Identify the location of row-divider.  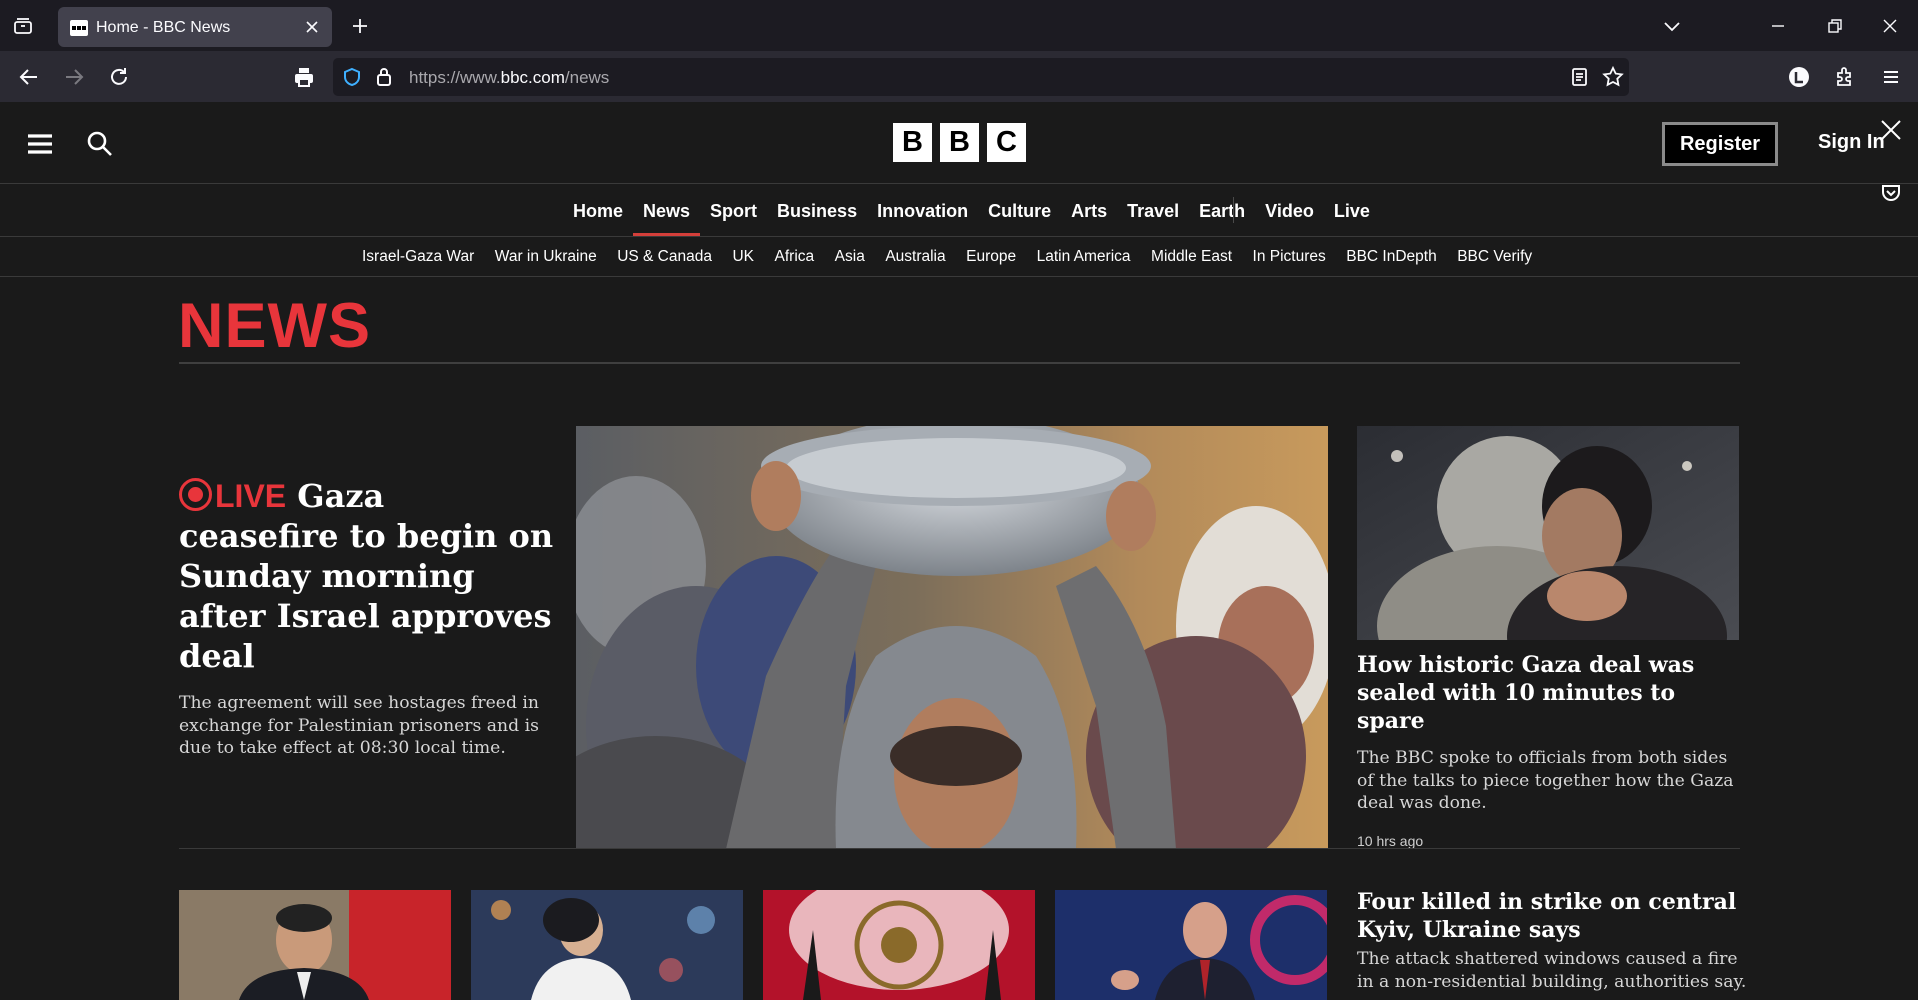
(959, 848).